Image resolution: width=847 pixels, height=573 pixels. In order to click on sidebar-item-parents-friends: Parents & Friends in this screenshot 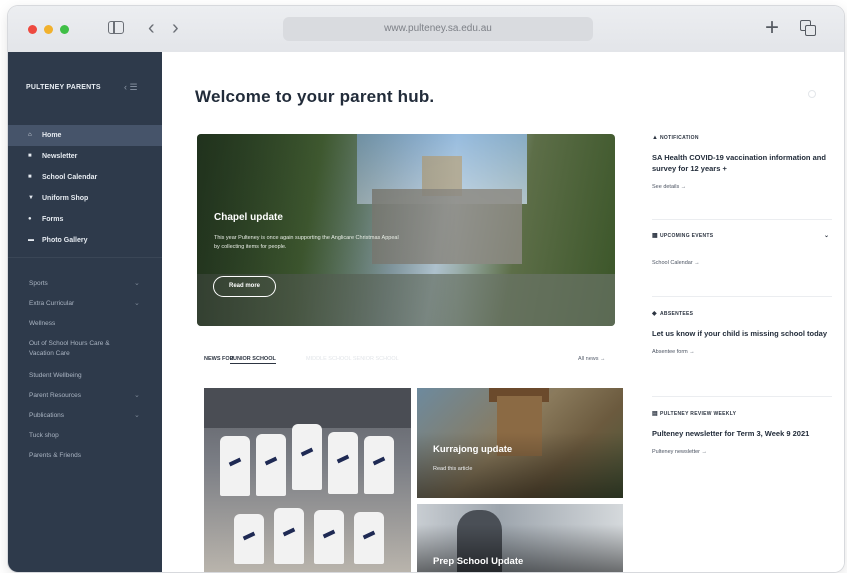, I will do `click(85, 456)`.